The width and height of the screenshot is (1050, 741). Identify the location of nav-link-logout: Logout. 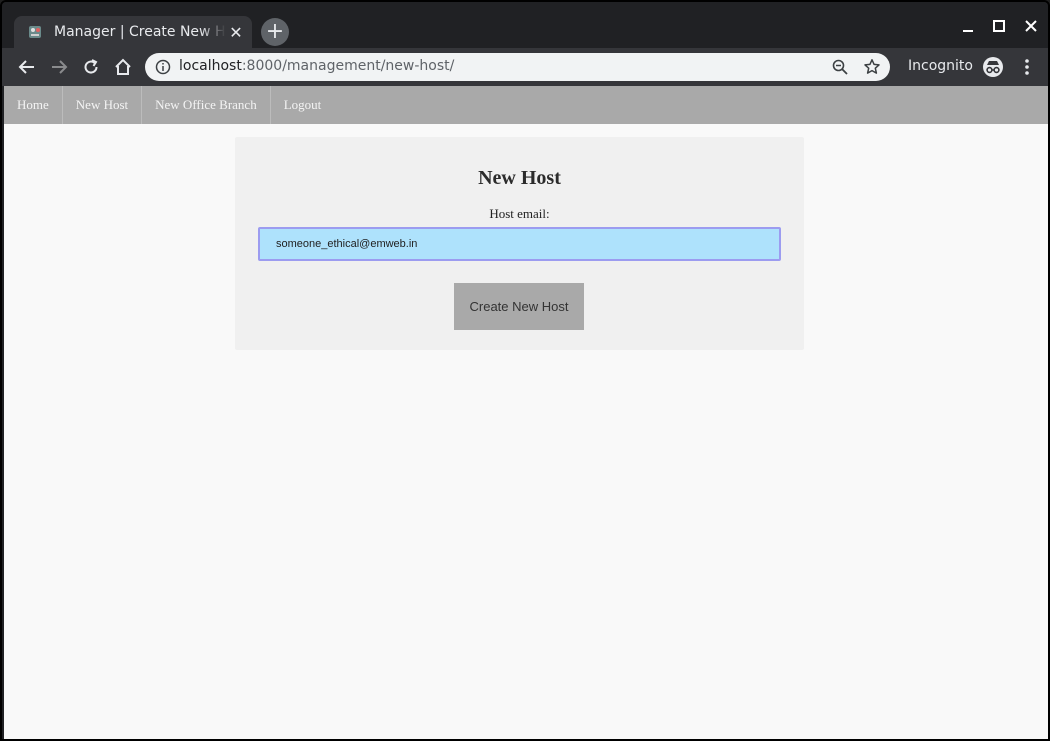
(303, 105).